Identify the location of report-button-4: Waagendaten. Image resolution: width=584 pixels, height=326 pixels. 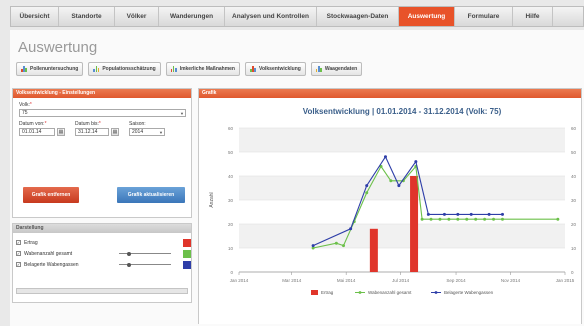
(336, 69).